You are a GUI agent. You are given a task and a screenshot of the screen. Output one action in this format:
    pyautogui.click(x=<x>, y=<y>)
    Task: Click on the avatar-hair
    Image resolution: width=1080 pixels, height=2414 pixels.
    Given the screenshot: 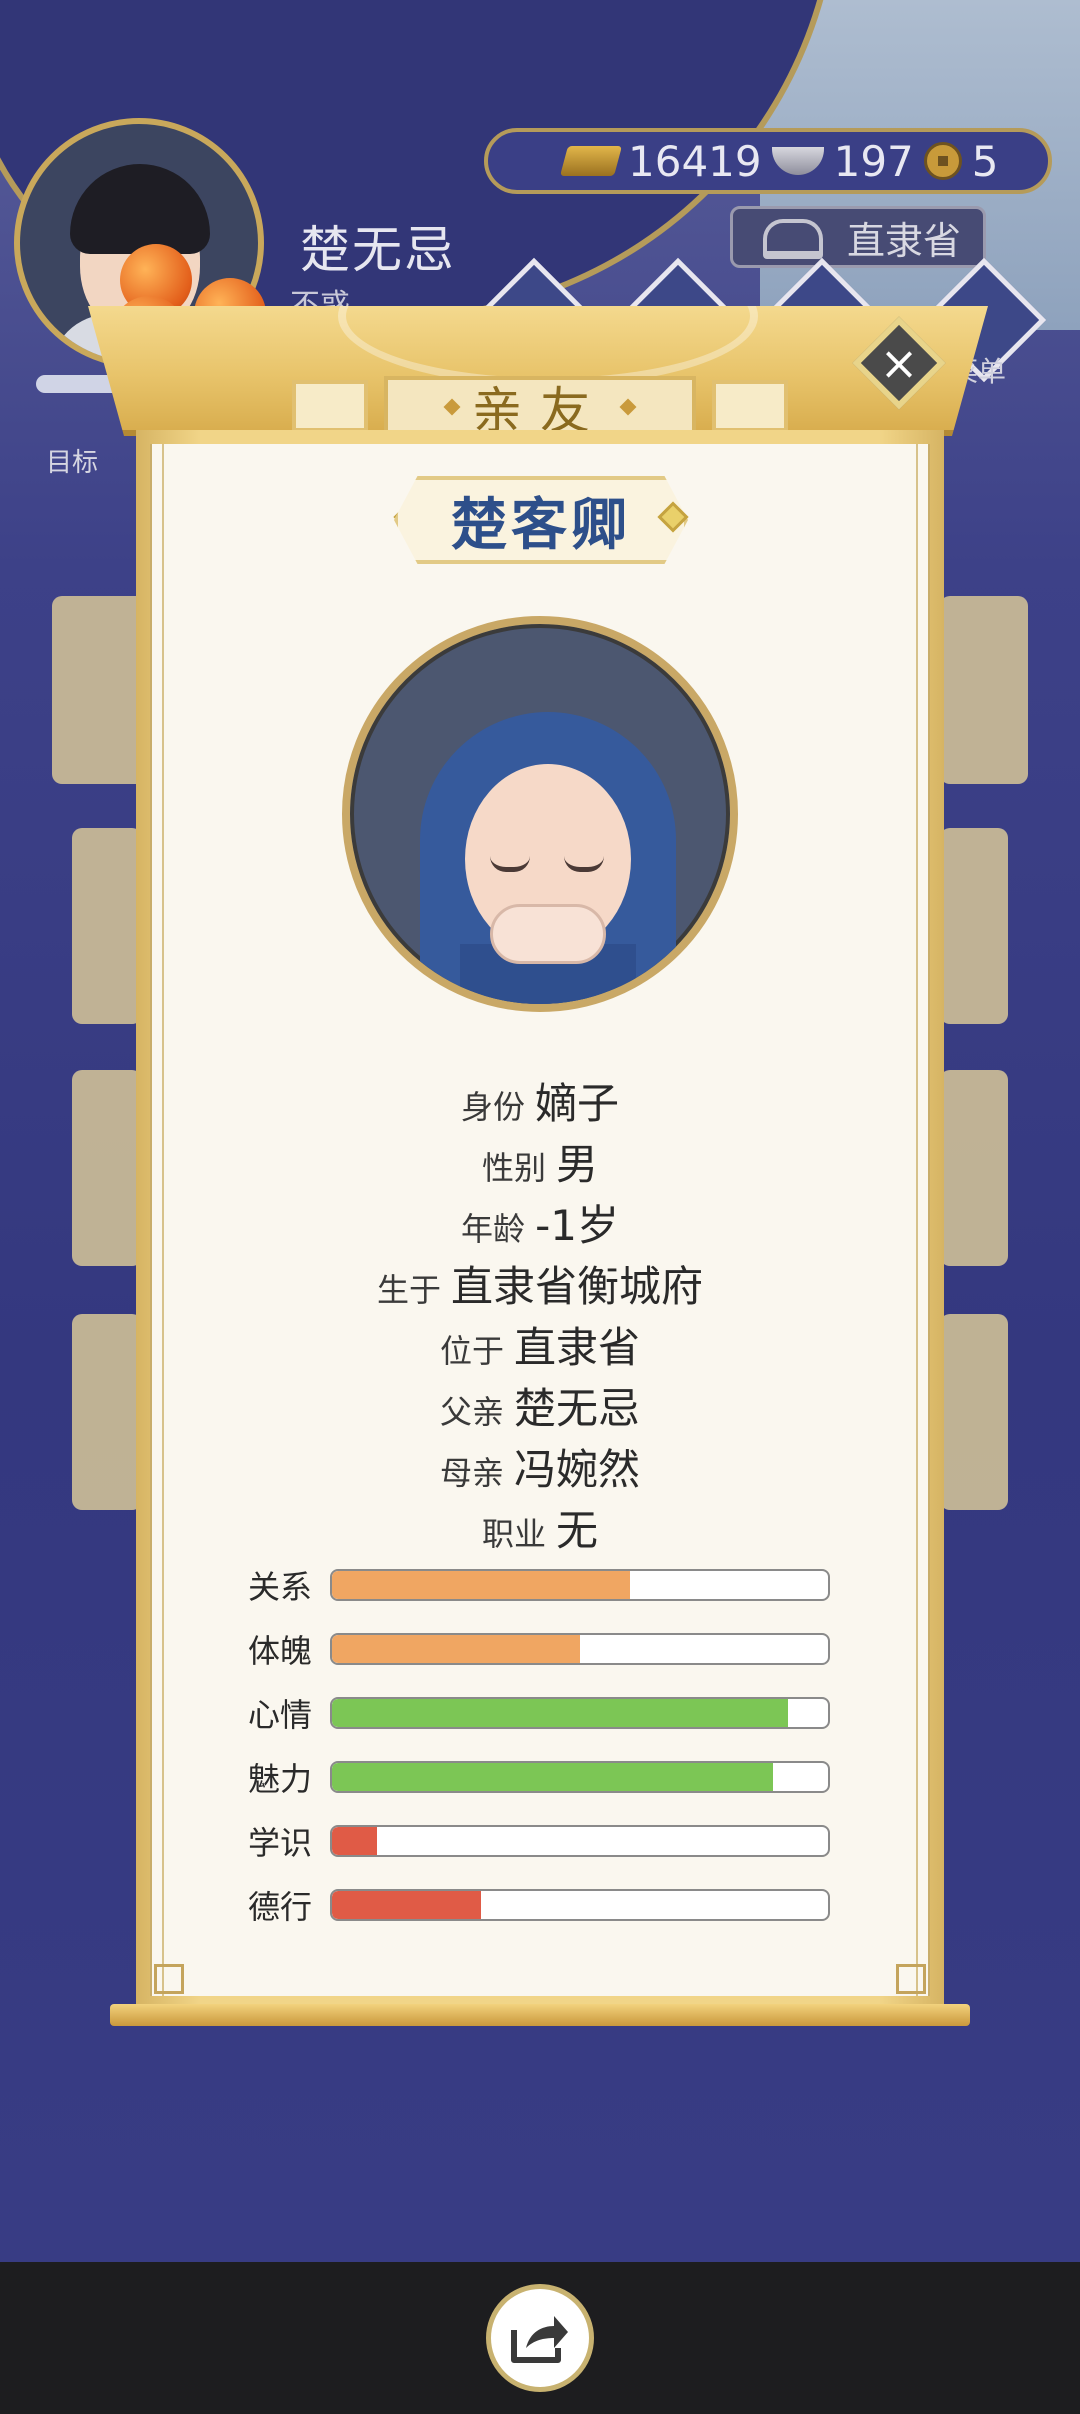 What is the action you would take?
    pyautogui.click(x=140, y=209)
    